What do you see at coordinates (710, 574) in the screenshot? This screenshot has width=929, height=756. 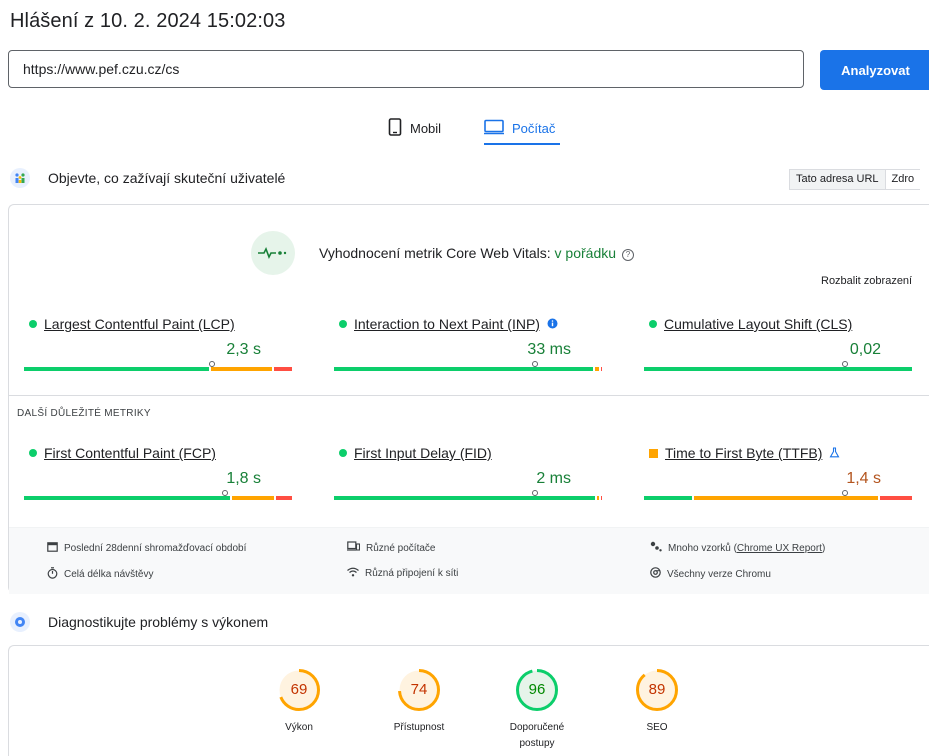 I see `footer-chrome: Všechny verze Chromu` at bounding box center [710, 574].